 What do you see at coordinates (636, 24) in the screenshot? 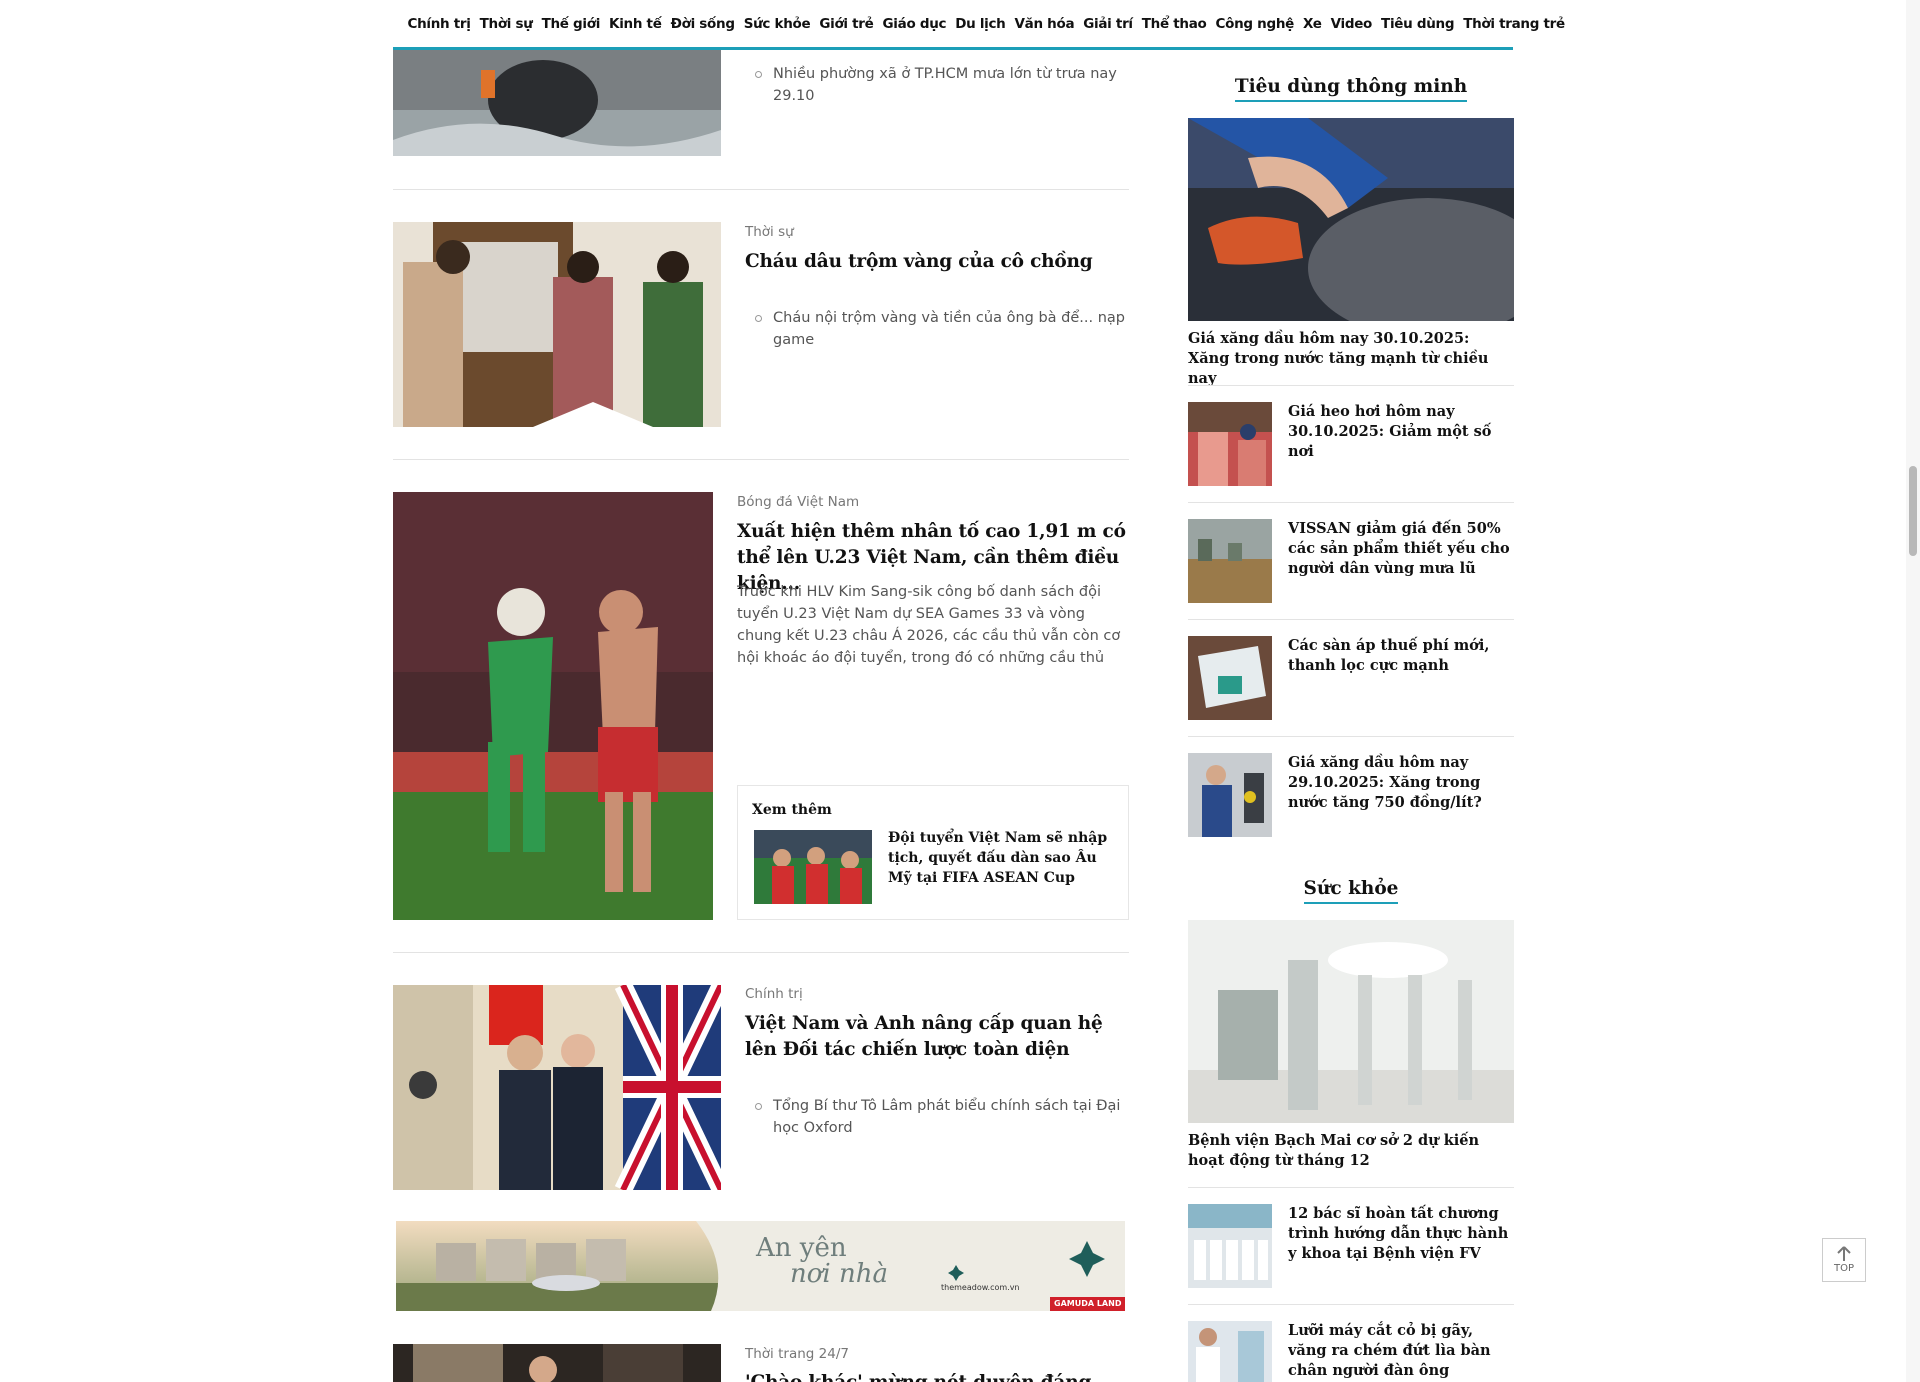
I see `nav-item: Kinh tế` at bounding box center [636, 24].